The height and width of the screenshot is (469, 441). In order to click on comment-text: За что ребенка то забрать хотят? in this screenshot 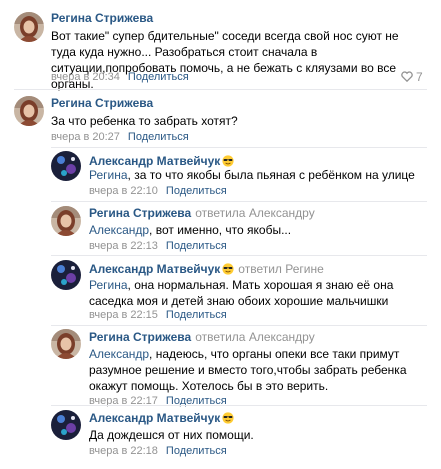, I will do `click(144, 121)`.